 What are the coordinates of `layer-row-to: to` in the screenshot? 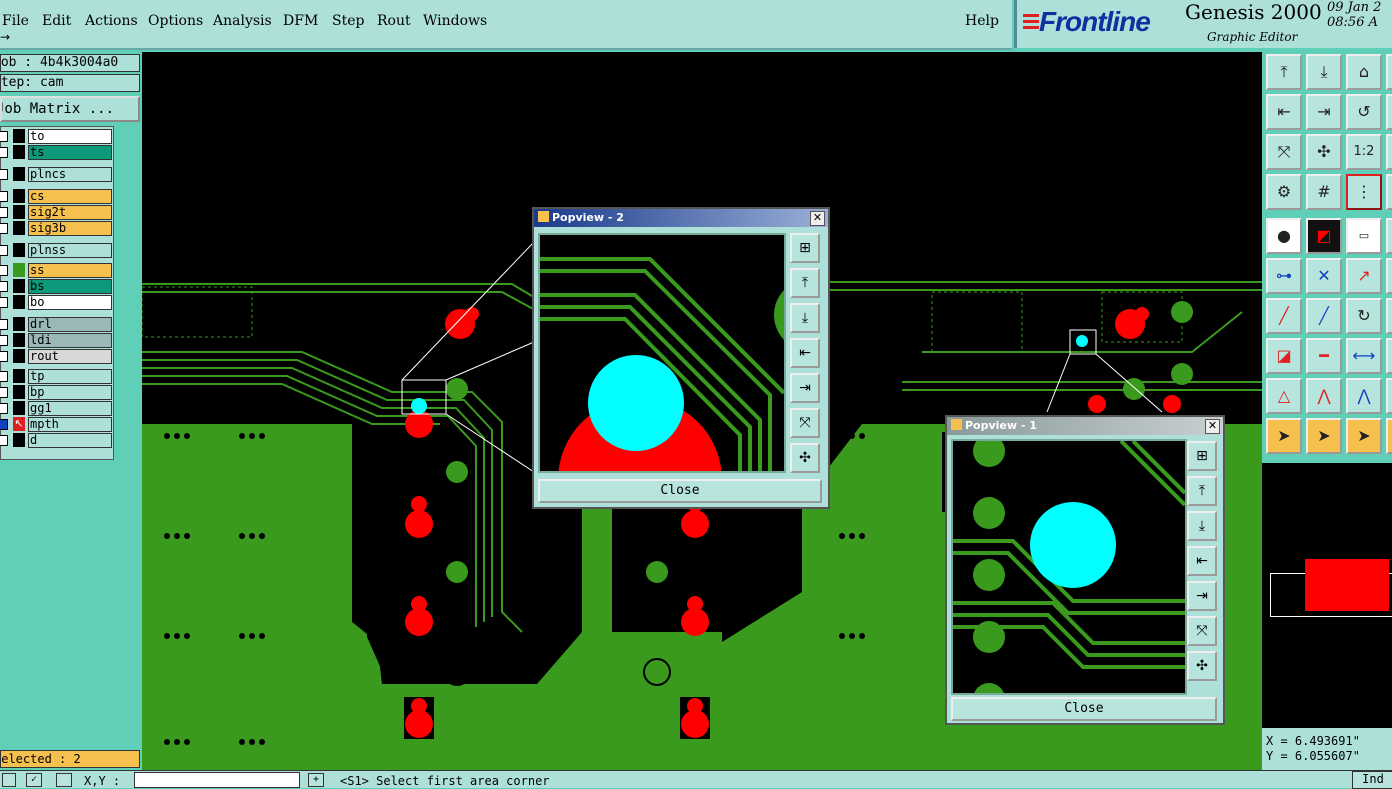 It's located at (56, 136).